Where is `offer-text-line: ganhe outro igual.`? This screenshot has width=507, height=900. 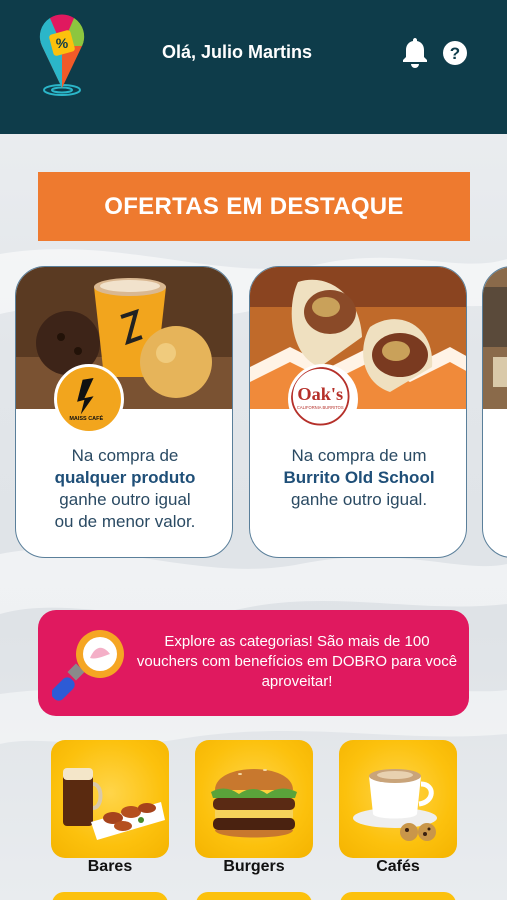
offer-text-line: ganhe outro igual. is located at coordinates (359, 499).